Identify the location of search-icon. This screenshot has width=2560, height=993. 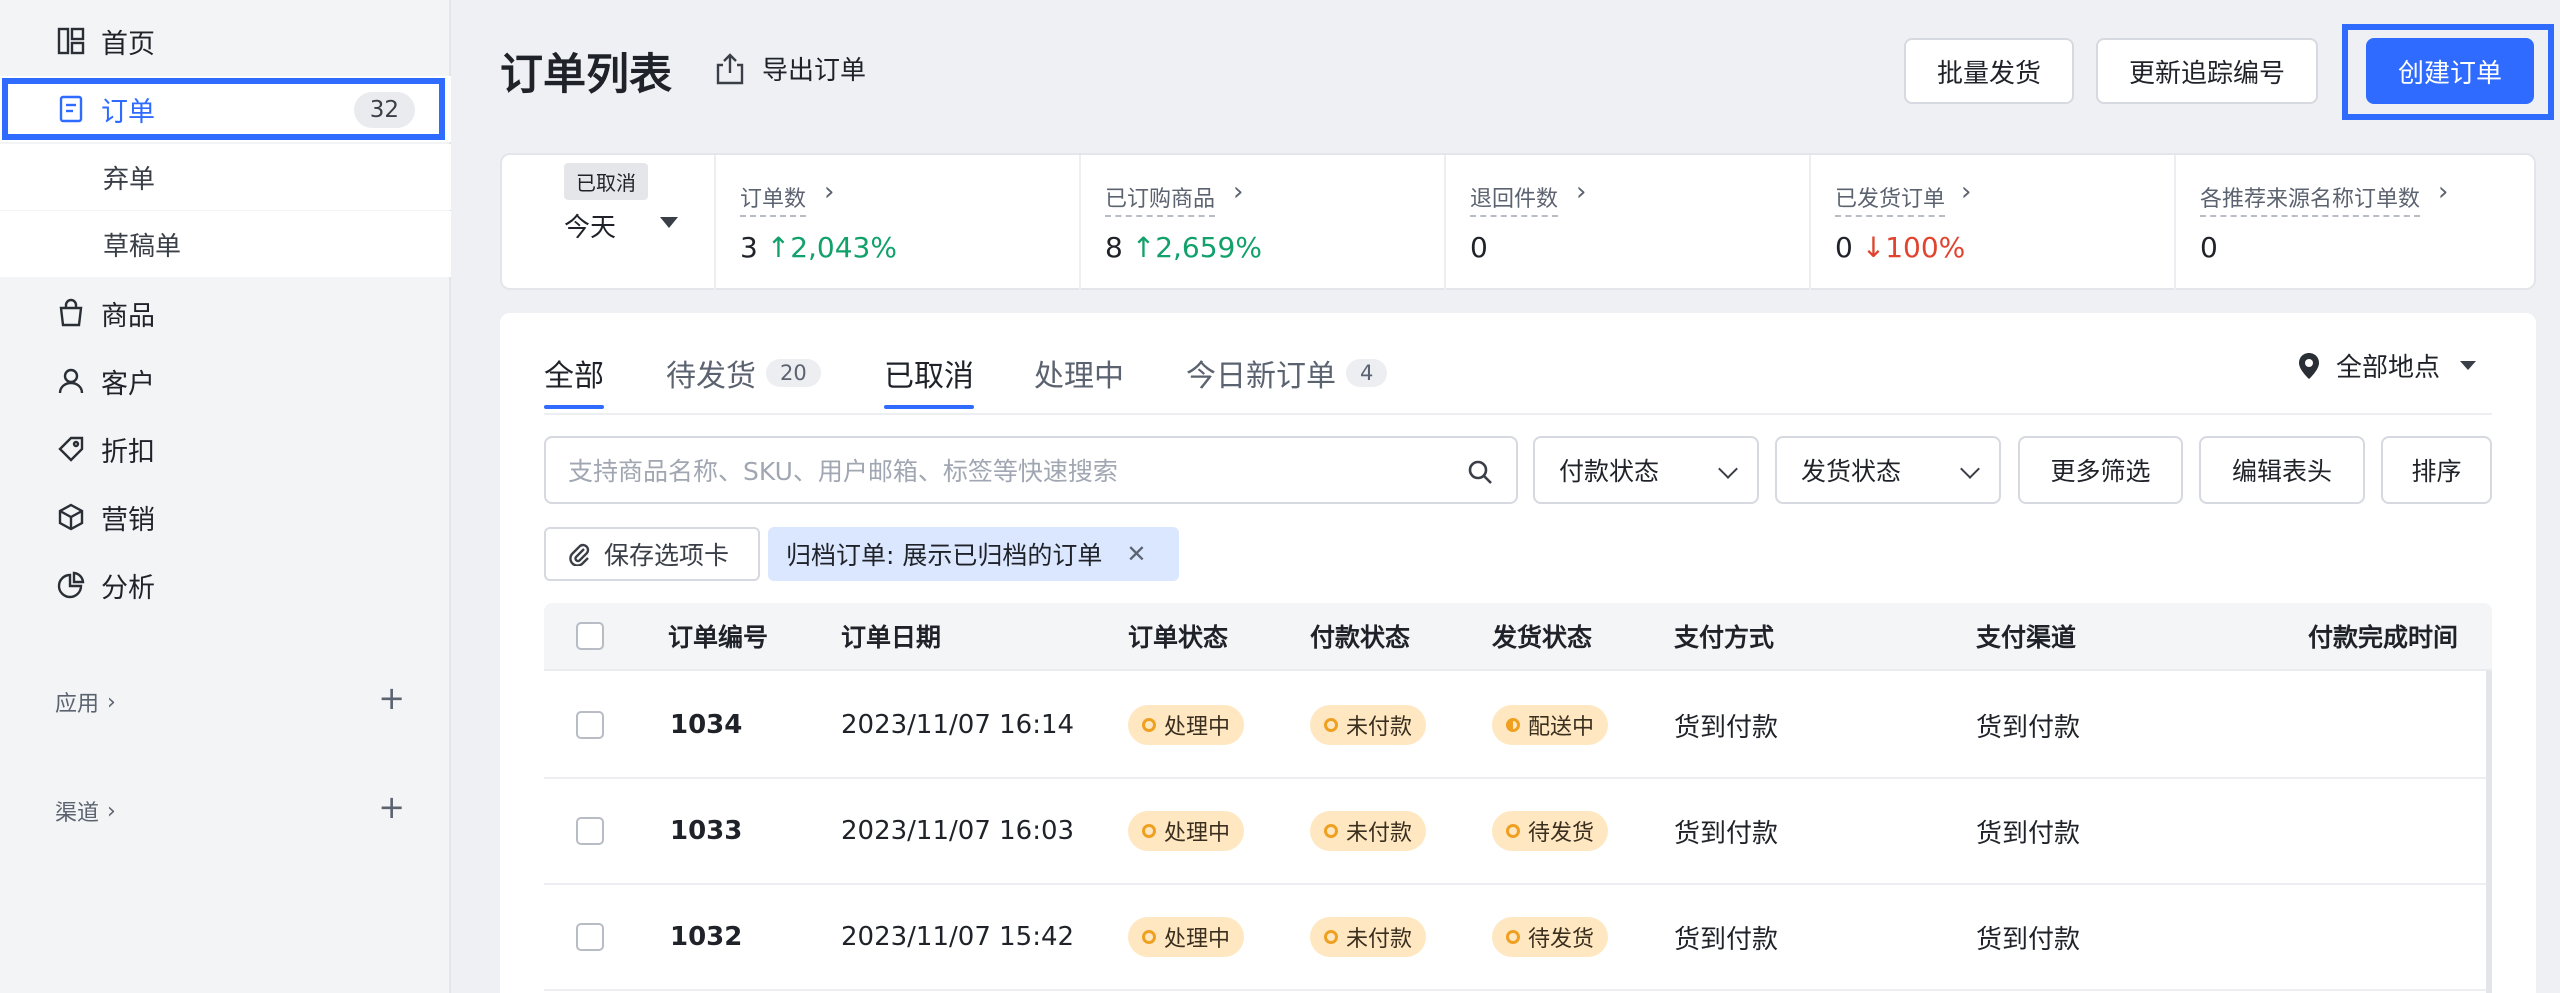
(1480, 472).